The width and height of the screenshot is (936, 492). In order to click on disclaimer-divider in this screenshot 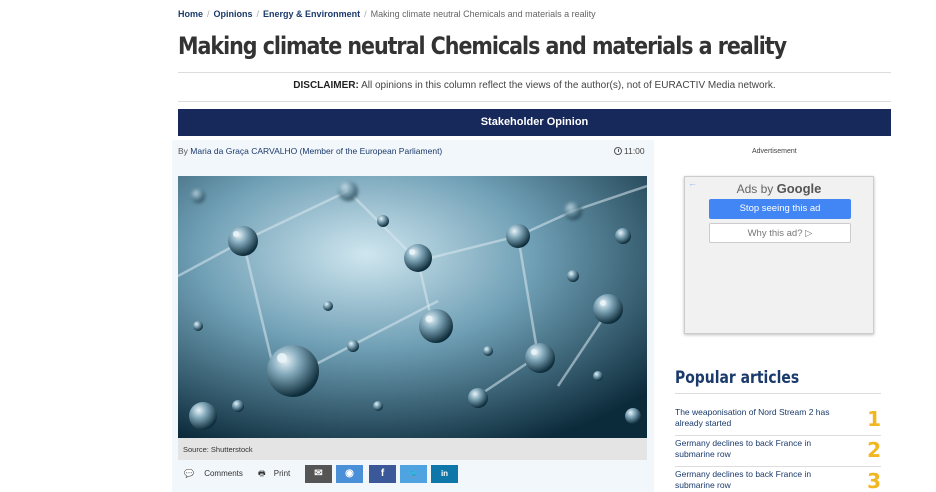, I will do `click(534, 101)`.